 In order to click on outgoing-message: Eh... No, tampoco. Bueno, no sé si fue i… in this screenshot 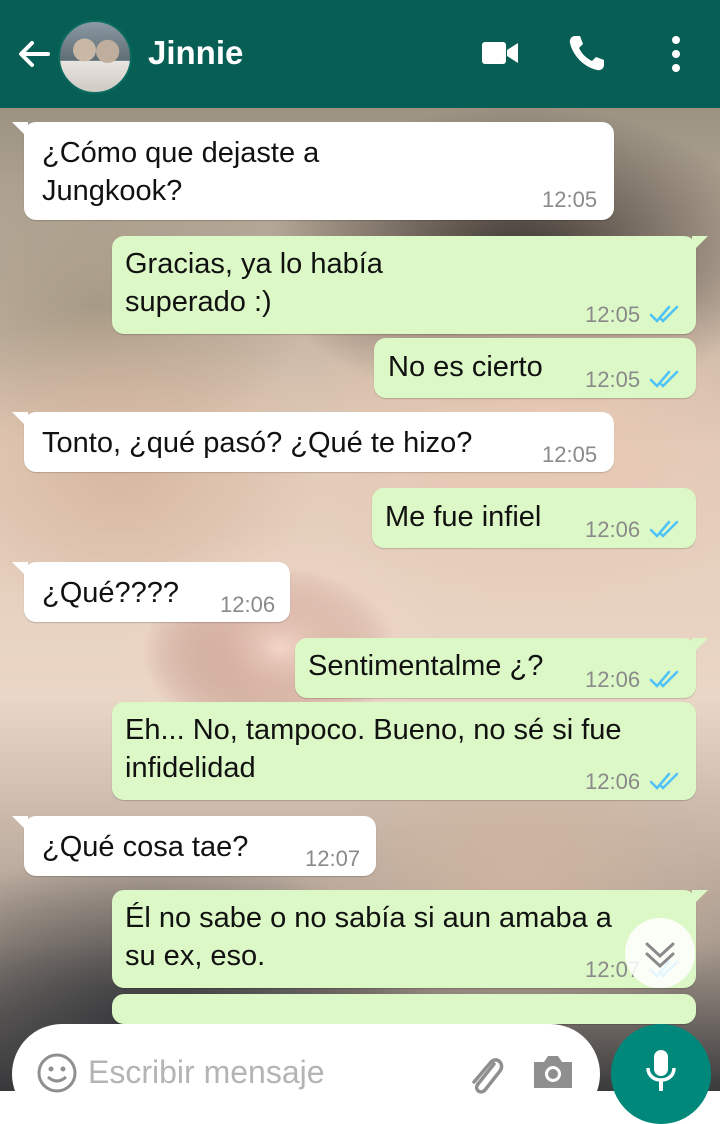, I will do `click(404, 751)`.